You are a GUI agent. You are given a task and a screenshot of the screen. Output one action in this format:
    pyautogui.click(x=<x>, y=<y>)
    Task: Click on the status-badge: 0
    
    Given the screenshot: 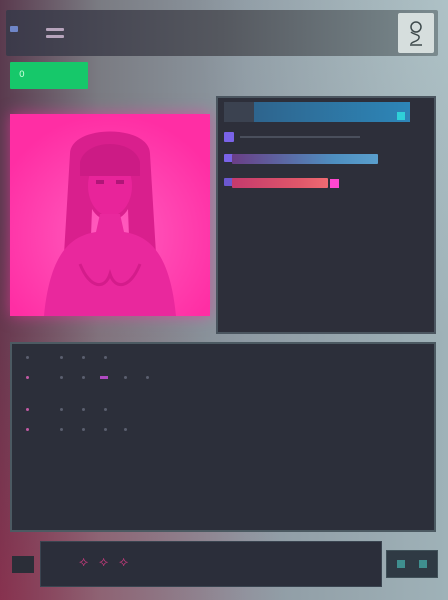 What is the action you would take?
    pyautogui.click(x=49, y=75)
    